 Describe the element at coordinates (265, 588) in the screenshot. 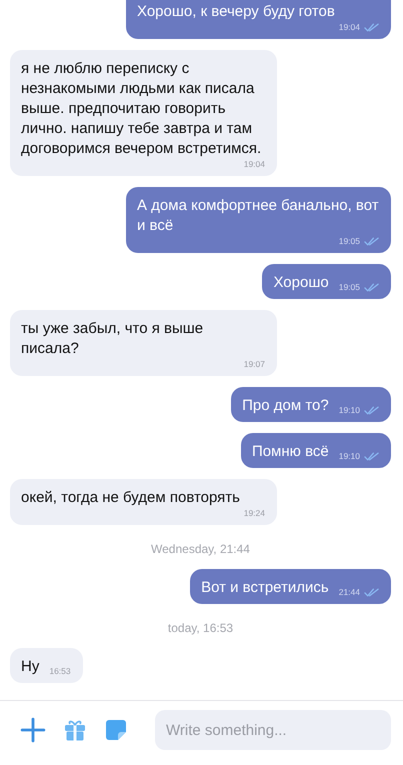

I see `message-text: Вот и встретились` at that location.